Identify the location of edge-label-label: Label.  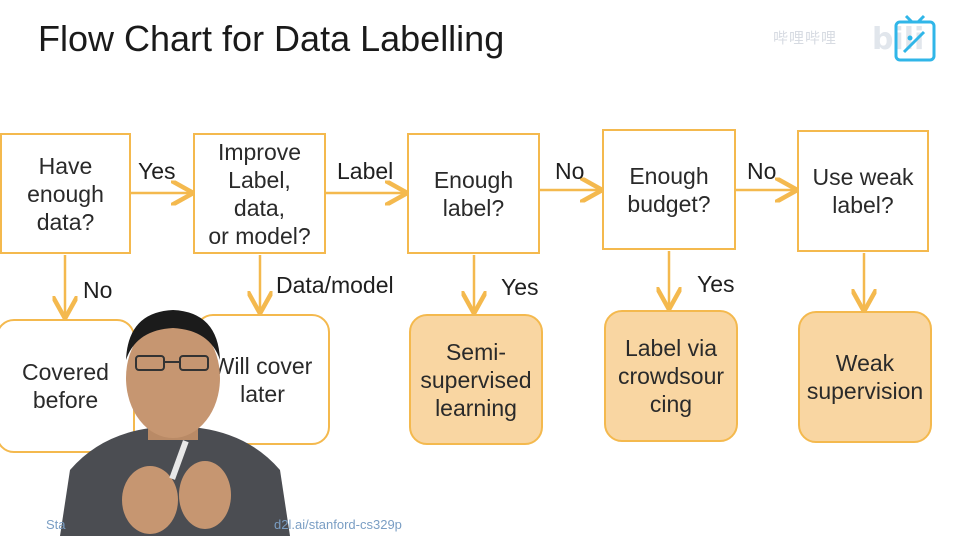
(365, 171).